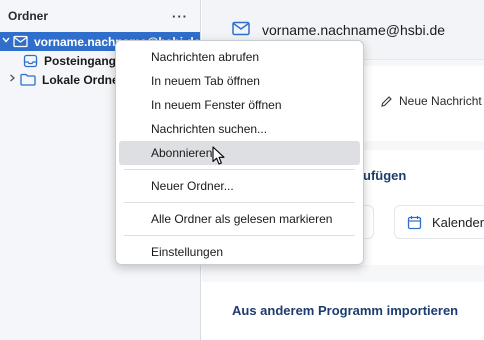 This screenshot has width=484, height=340. Describe the element at coordinates (239, 219) in the screenshot. I see `menu-item-mark-all-read: Alle Ordner als gelesen markieren` at that location.